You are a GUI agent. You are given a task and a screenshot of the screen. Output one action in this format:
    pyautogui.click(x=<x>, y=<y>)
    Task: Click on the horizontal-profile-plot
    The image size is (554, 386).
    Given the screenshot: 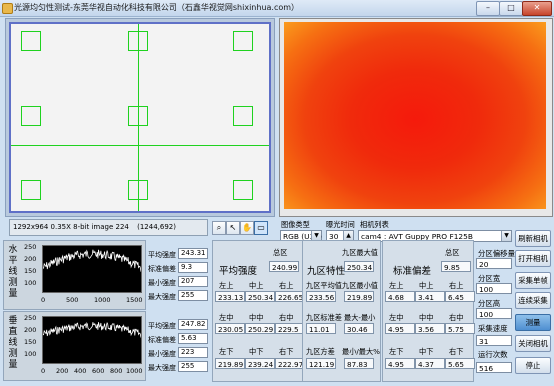 What is the action you would take?
    pyautogui.click(x=92, y=269)
    